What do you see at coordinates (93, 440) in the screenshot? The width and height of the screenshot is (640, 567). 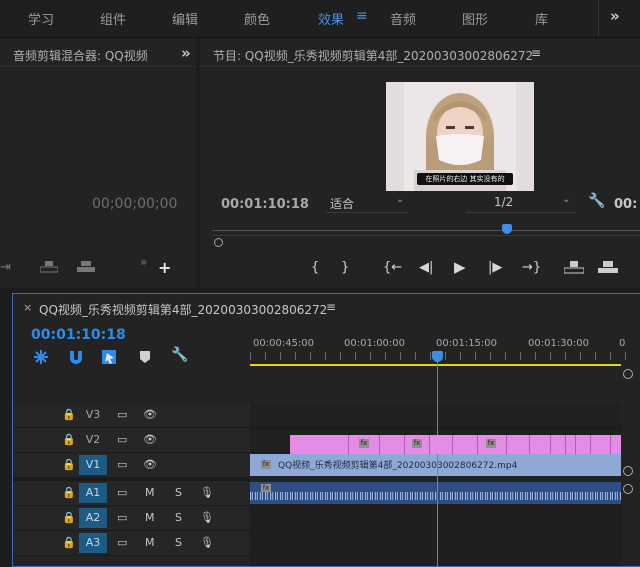 I see `track-label: V2` at bounding box center [93, 440].